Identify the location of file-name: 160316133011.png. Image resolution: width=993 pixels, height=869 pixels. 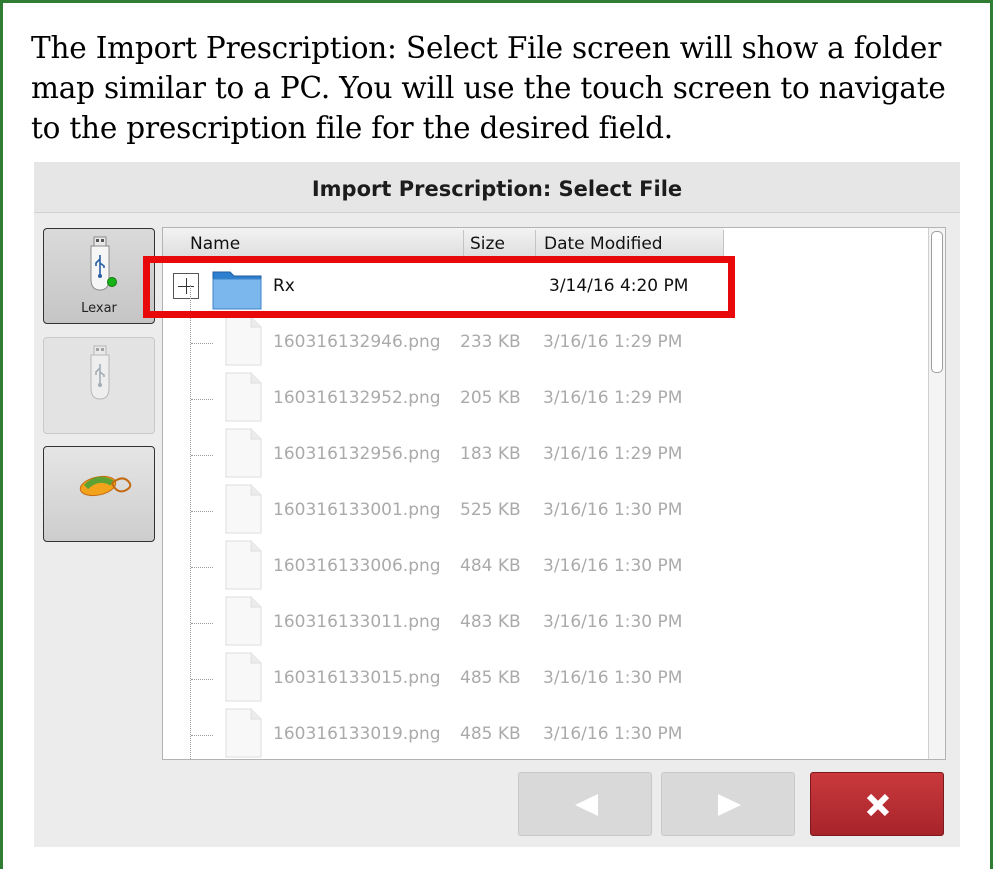
(357, 622).